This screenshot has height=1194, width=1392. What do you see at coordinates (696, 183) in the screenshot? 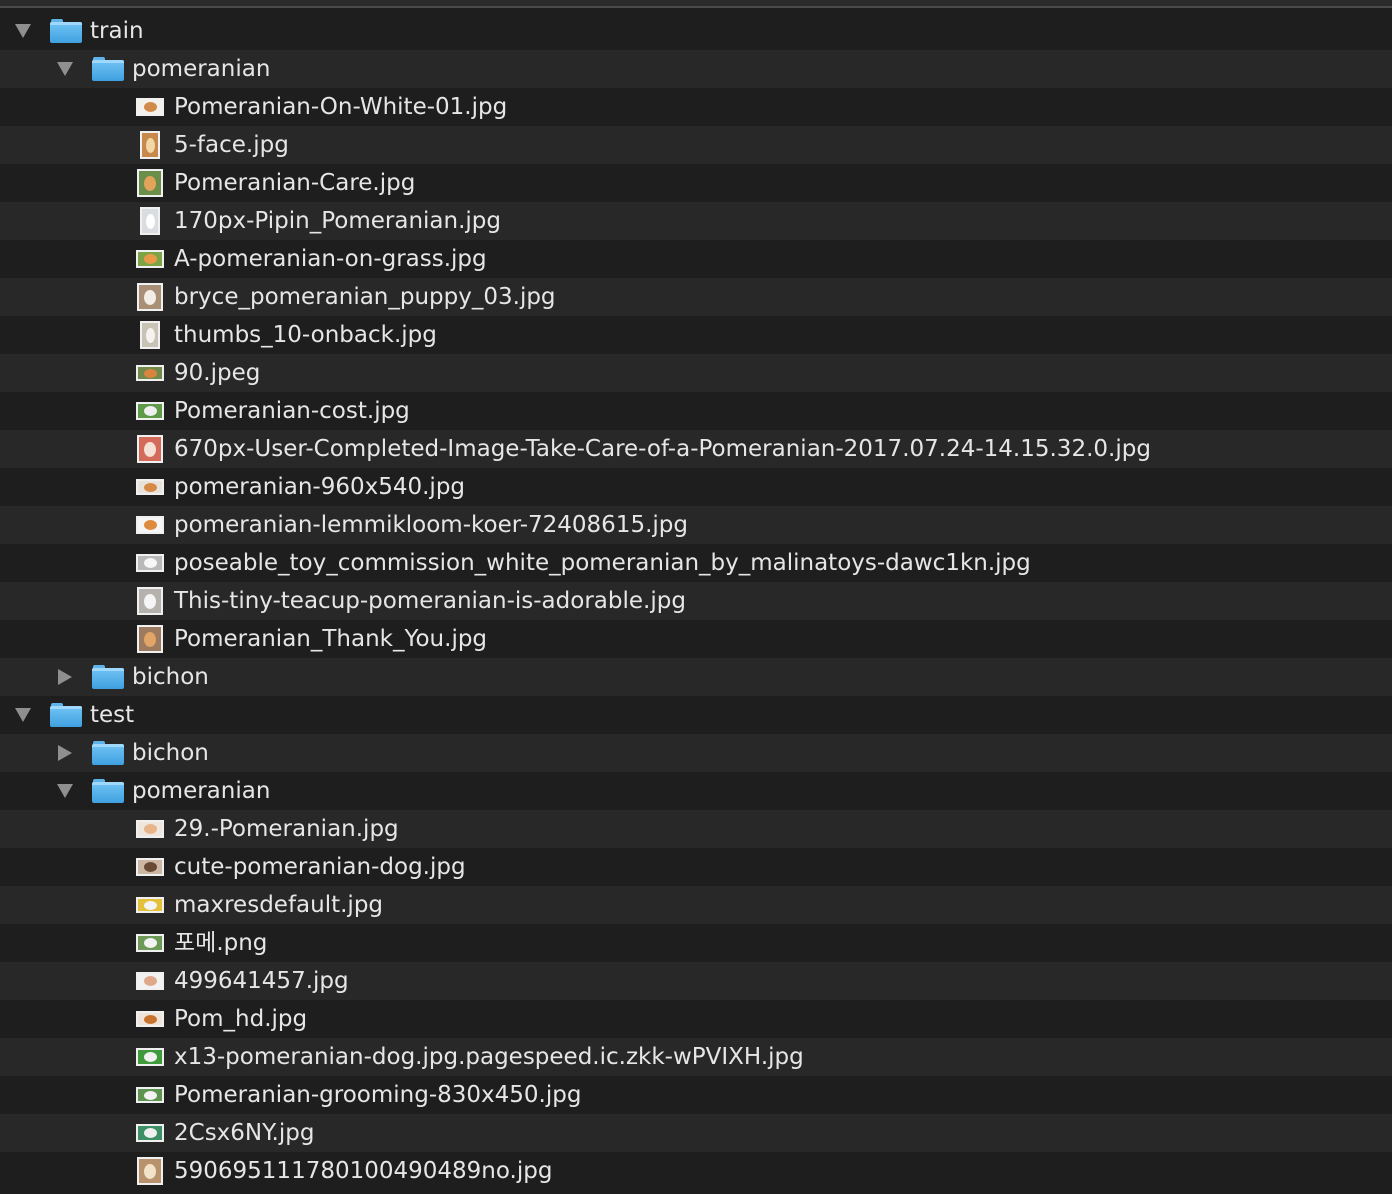
I see `file-row: Pomeranian-Care.jpg` at bounding box center [696, 183].